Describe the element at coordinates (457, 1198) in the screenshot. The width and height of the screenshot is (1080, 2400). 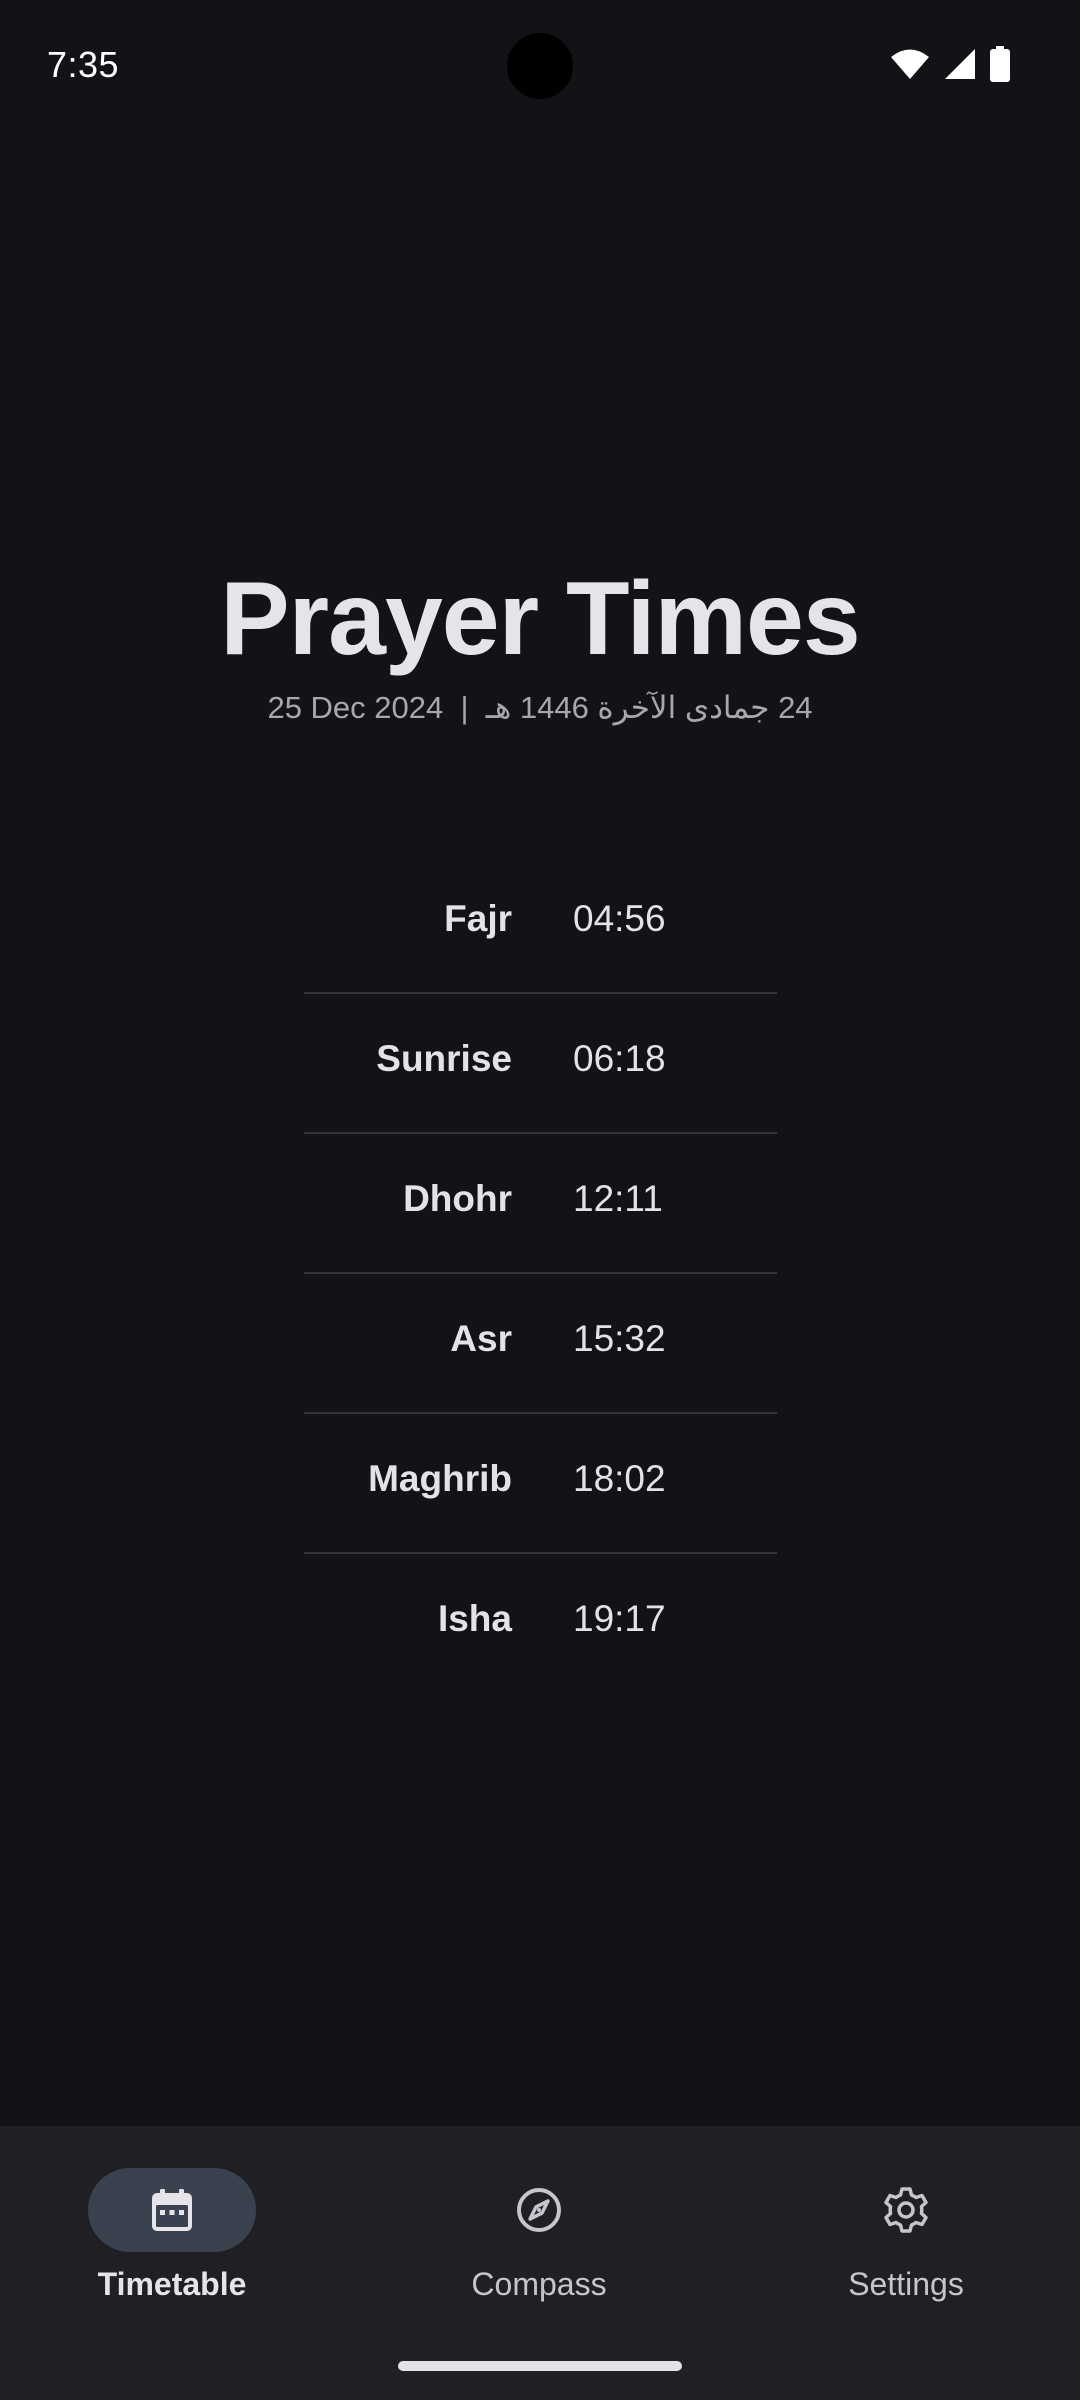
I see `prayer-name: Dhohr` at that location.